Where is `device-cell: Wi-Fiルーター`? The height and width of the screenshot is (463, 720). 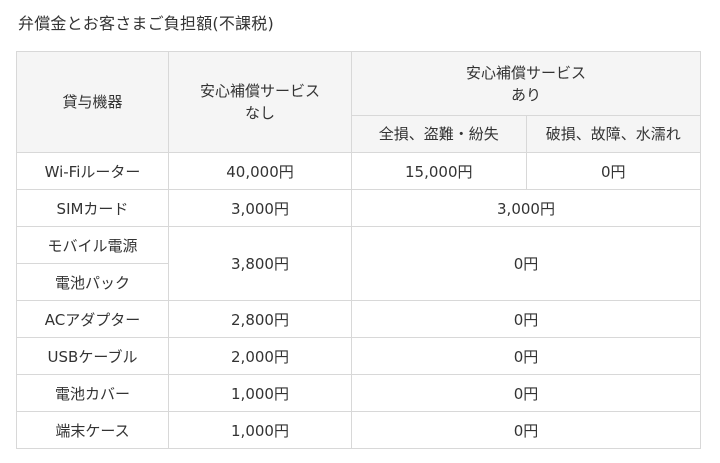 device-cell: Wi-Fiルーター is located at coordinates (92, 171).